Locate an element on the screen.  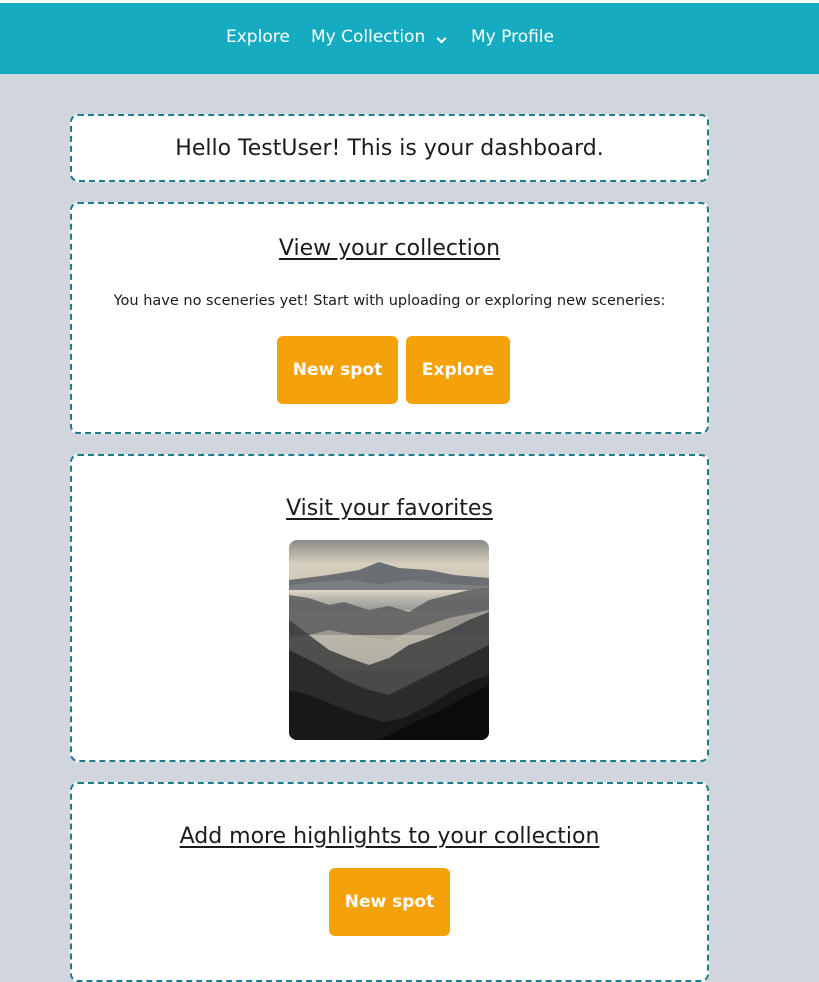
visit-favorites-link: Visit your favorites is located at coordinates (389, 509).